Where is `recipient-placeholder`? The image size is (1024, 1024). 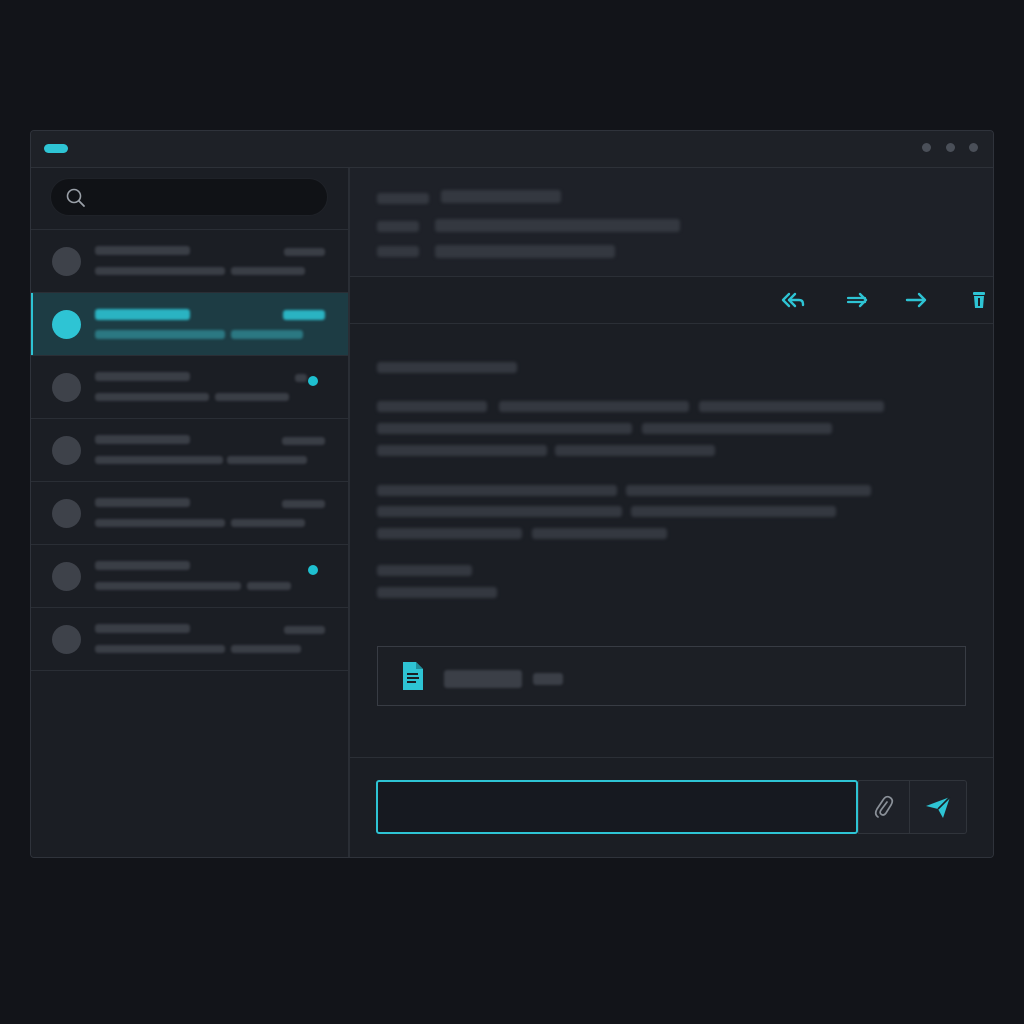
recipient-placeholder is located at coordinates (557, 225).